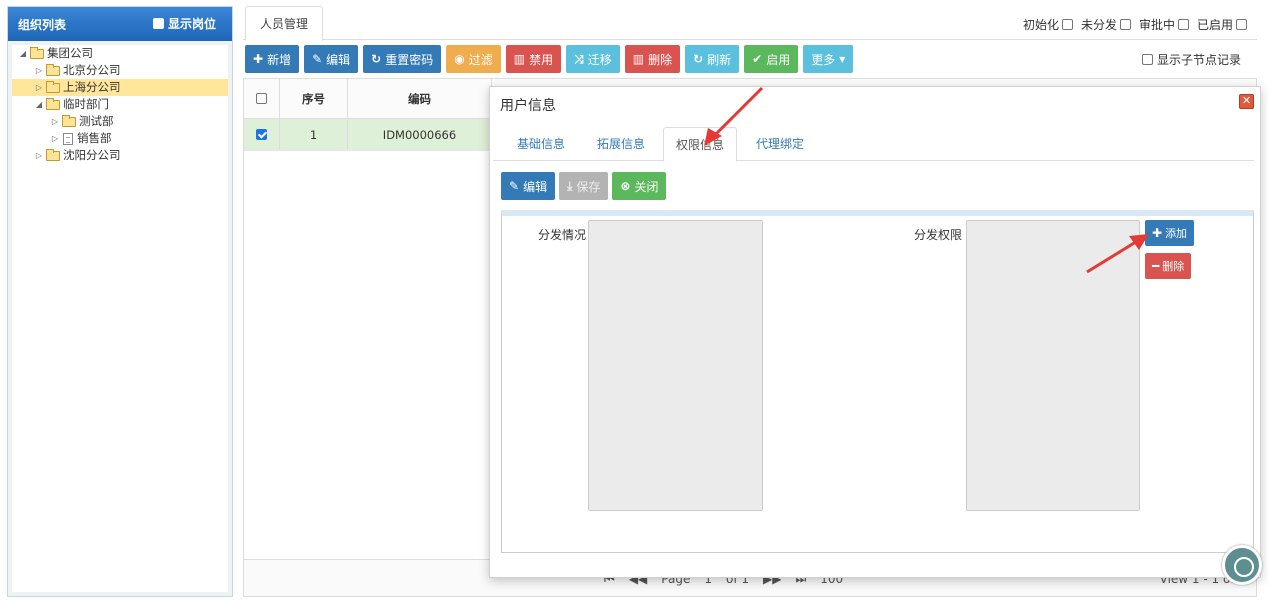 The width and height of the screenshot is (1269, 601). I want to click on toolbar-button-label: 重置密码, so click(409, 59).